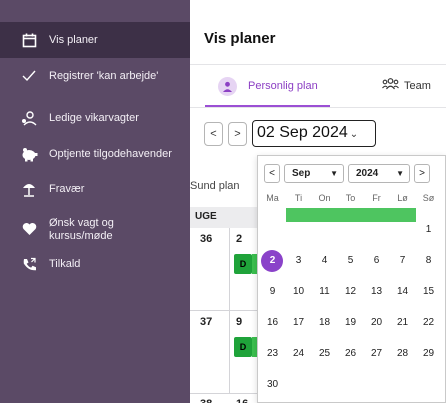  I want to click on calendar-day: 9, so click(272, 292).